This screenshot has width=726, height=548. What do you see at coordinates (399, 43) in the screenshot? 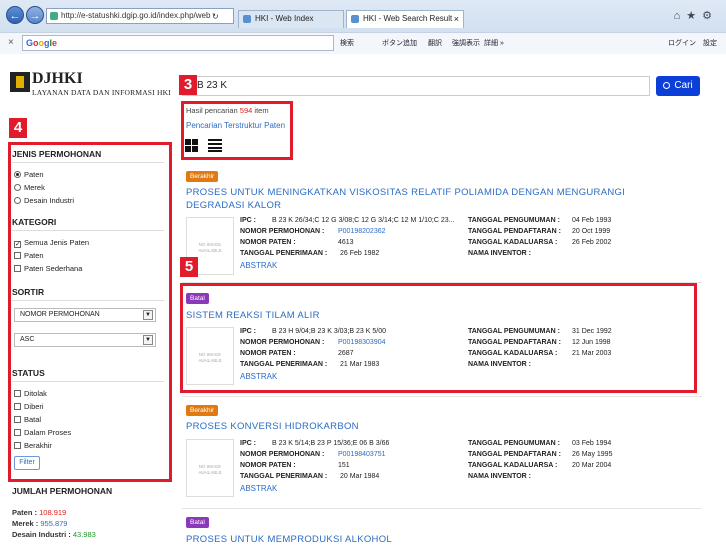
I see `toolbar-add-button: ボタン追加` at bounding box center [399, 43].